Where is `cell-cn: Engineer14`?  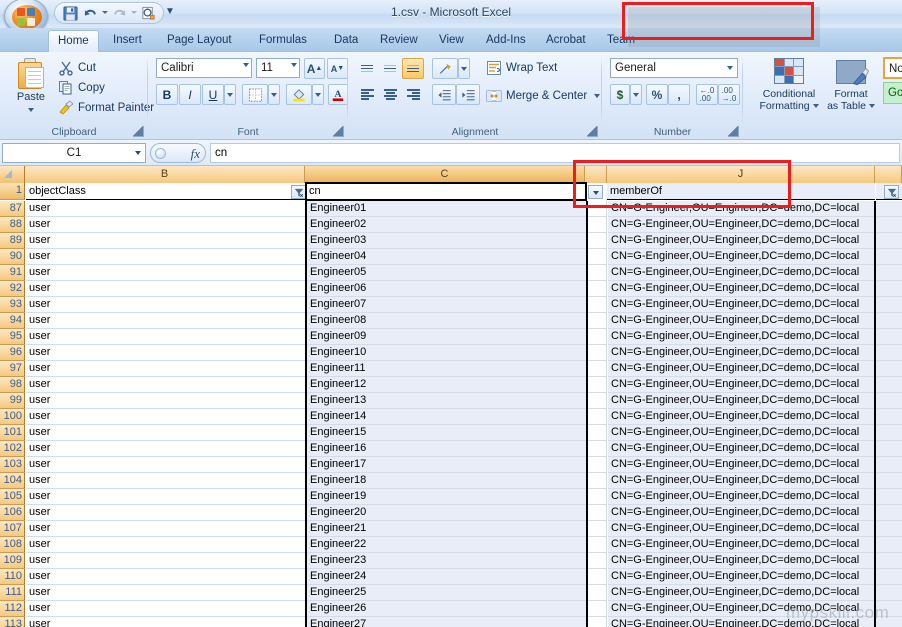
cell-cn: Engineer14 is located at coordinates (446, 417).